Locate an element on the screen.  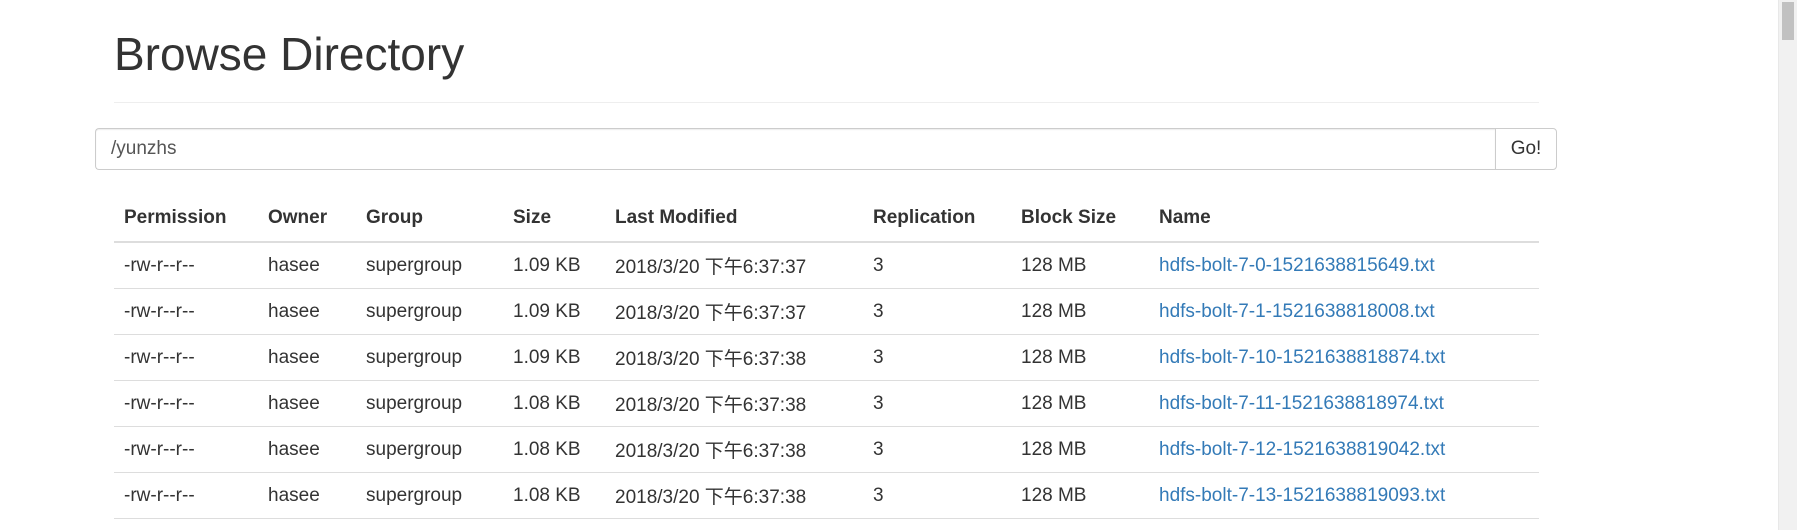
file-link: hdfs-bolt-7-1-1521638818008.txt is located at coordinates (1297, 311).